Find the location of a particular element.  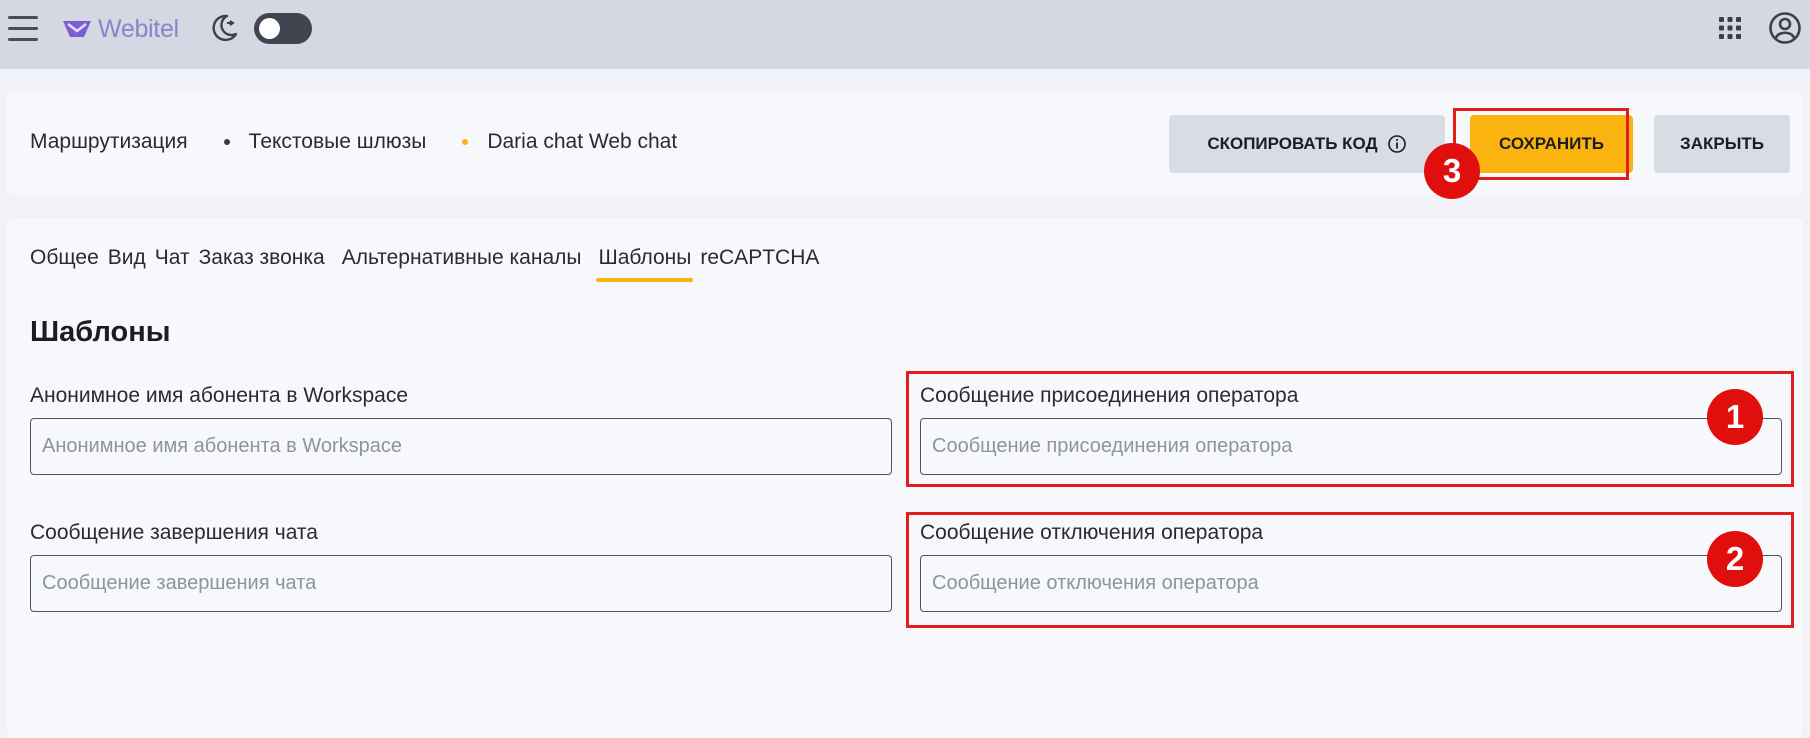

copy-code-button: СКОПИРОВАТЬ КОД is located at coordinates (1307, 144).